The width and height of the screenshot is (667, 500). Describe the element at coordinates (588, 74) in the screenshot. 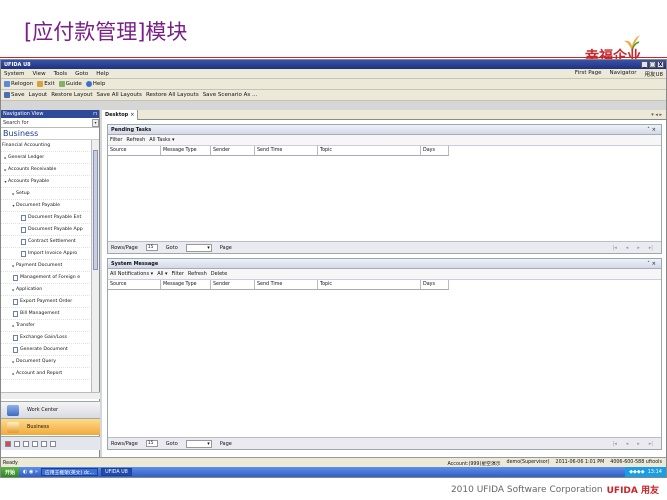

I see `first-page-link: First Page` at that location.